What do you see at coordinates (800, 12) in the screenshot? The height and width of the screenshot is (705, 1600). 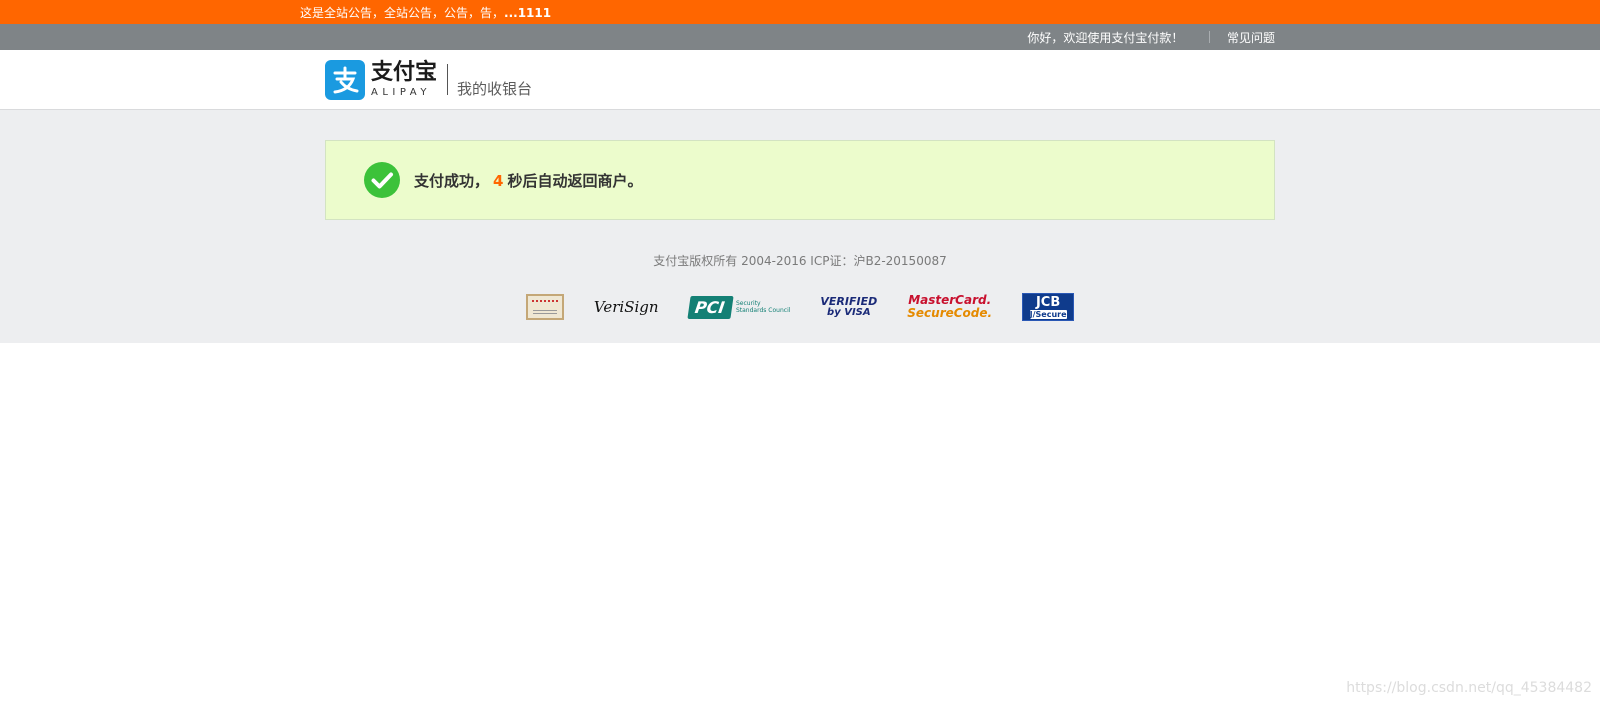 I see `announcement-bar: 这是全站公告，全站公告，公告，告，...1111` at bounding box center [800, 12].